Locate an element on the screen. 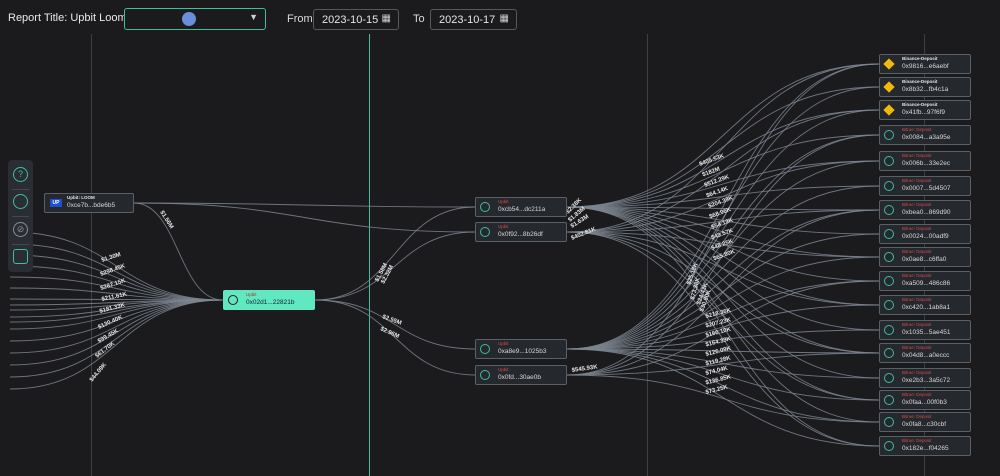 The height and width of the screenshot is (476, 1000). node-address: 0xa509...486c86 is located at coordinates (926, 283).